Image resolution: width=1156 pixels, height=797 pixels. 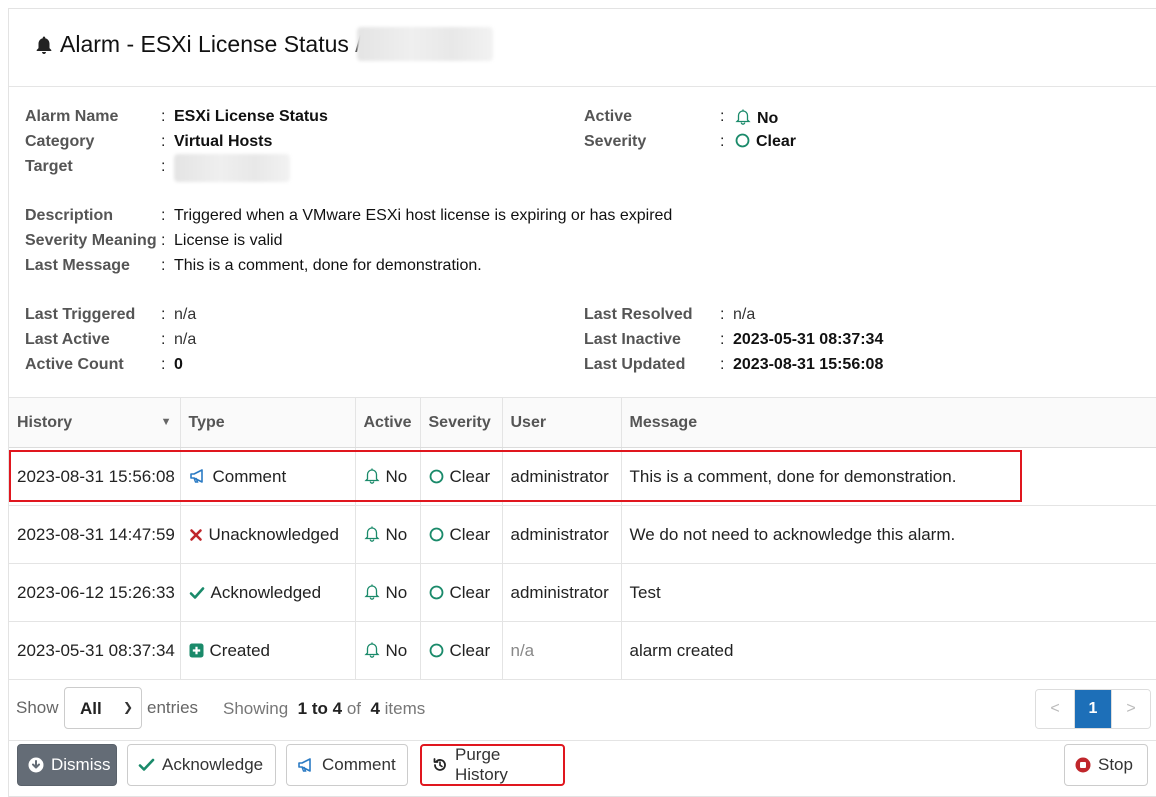 What do you see at coordinates (67, 765) in the screenshot?
I see `dismiss-button: Dismiss` at bounding box center [67, 765].